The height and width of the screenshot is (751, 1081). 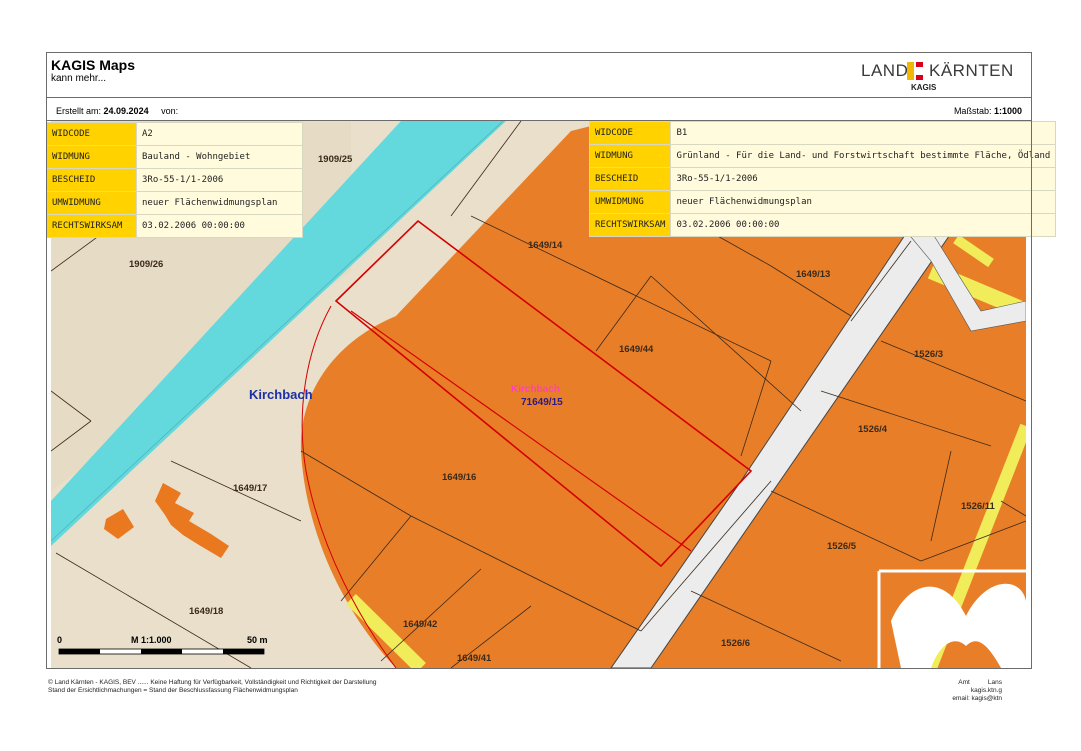 What do you see at coordinates (977, 698) in the screenshot?
I see `footer-contact-3: email: kagis@ktn` at bounding box center [977, 698].